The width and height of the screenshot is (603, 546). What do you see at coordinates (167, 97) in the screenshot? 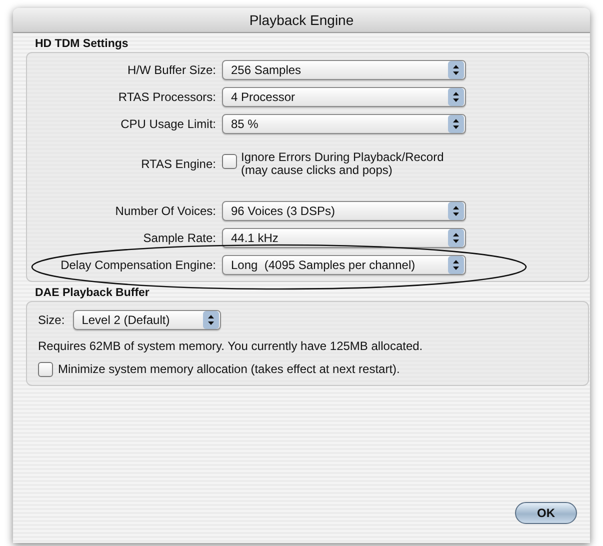
I see `field-label: RTAS Processors:` at bounding box center [167, 97].